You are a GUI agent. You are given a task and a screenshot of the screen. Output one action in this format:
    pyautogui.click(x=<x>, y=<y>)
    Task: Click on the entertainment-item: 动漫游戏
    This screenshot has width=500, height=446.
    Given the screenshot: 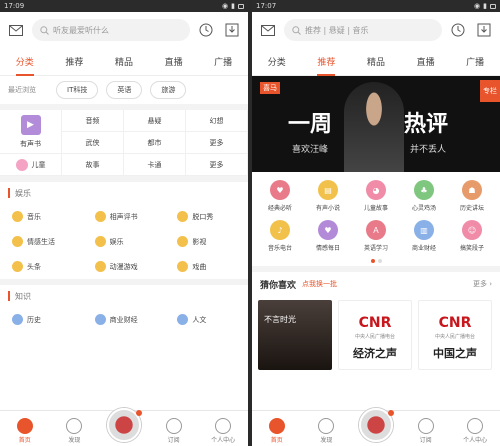 What is the action you would take?
    pyautogui.click(x=124, y=266)
    